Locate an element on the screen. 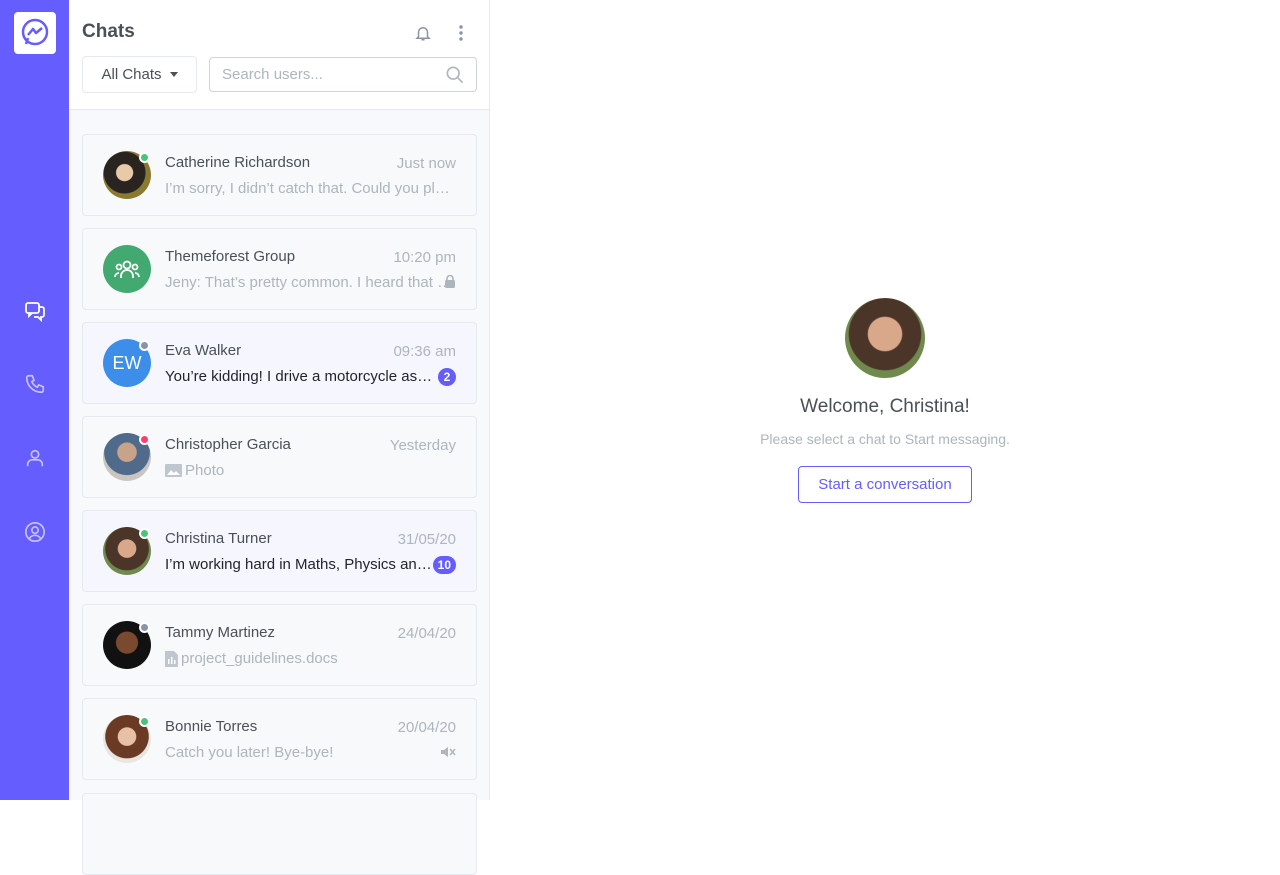  welcome-subtitle: Please select a chat to Start messaging. is located at coordinates (885, 439).